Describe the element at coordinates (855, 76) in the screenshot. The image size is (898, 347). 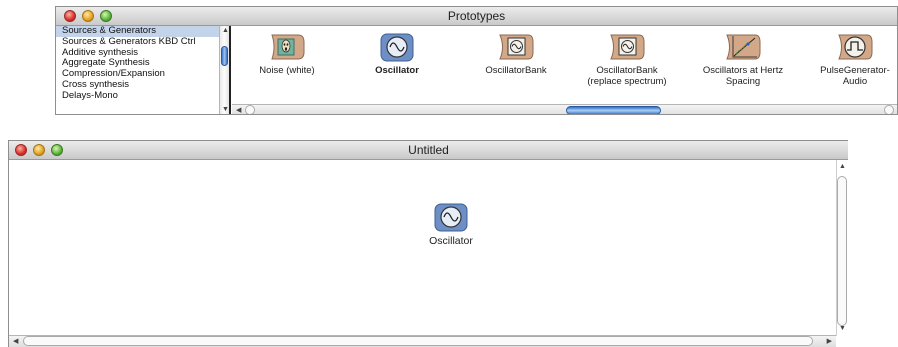
I see `prototype-label: PulseGenerator- Audio` at that location.